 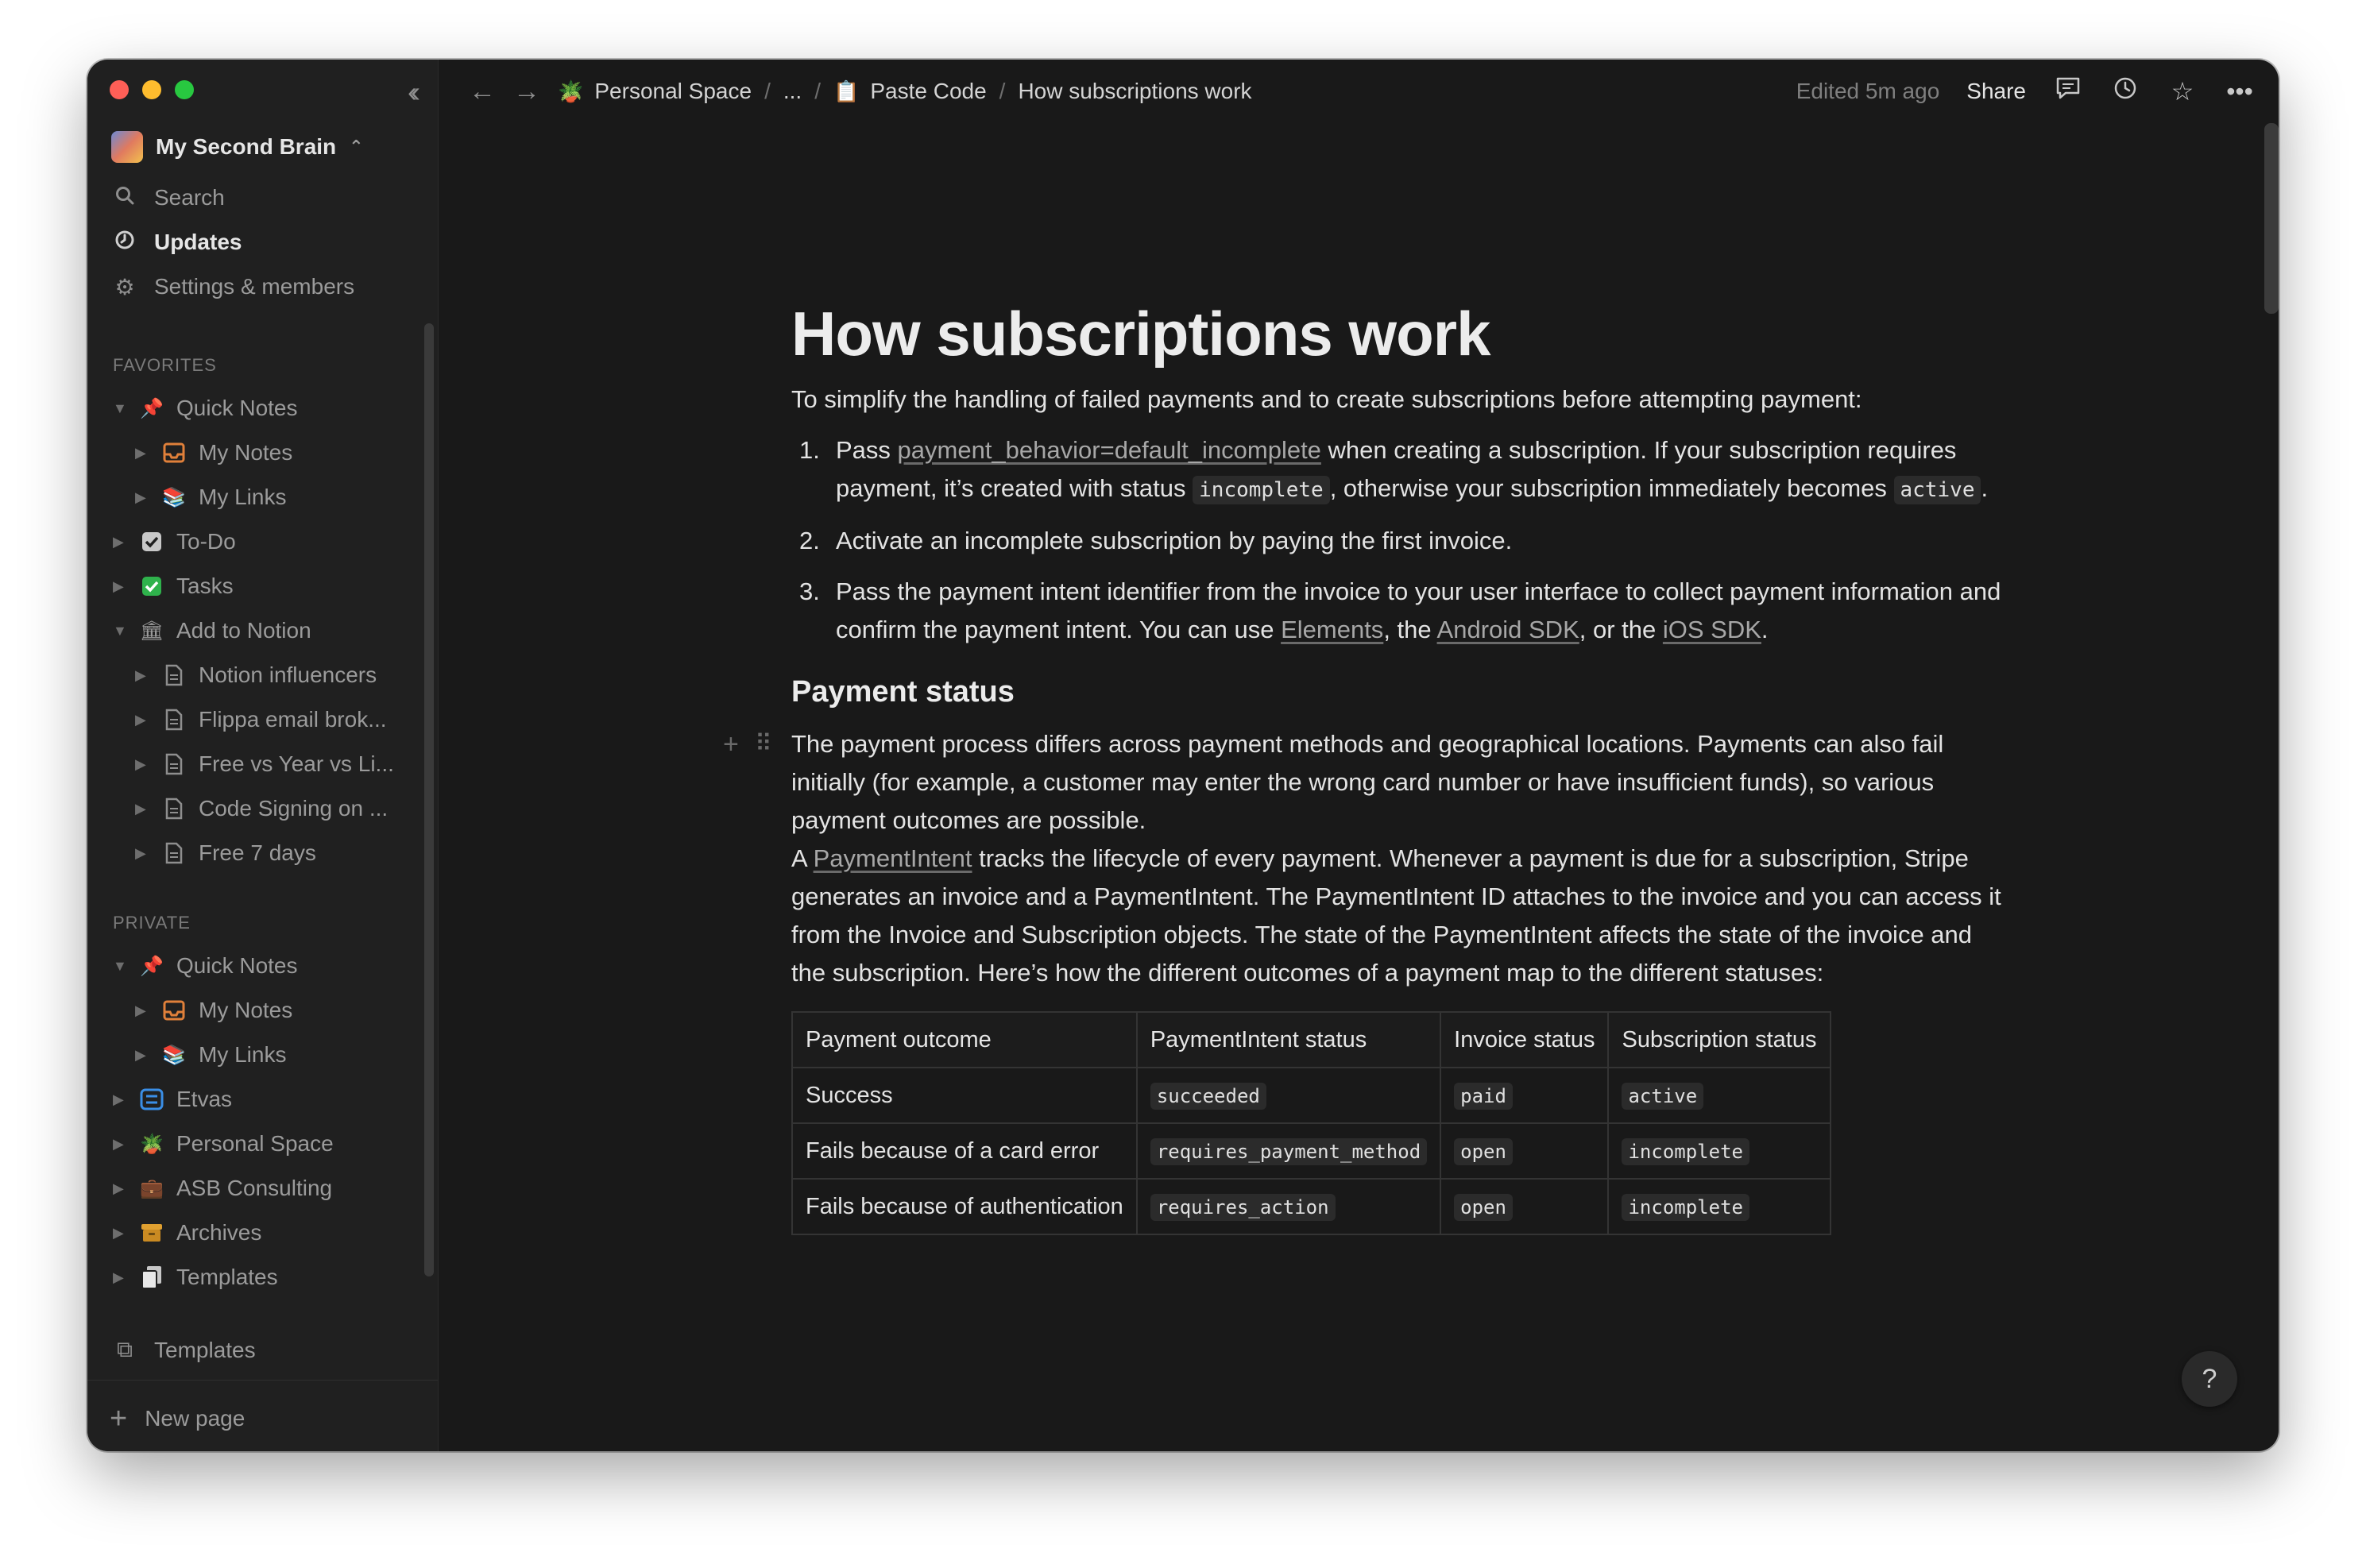 I want to click on new-page-button: + New page, so click(x=177, y=1419).